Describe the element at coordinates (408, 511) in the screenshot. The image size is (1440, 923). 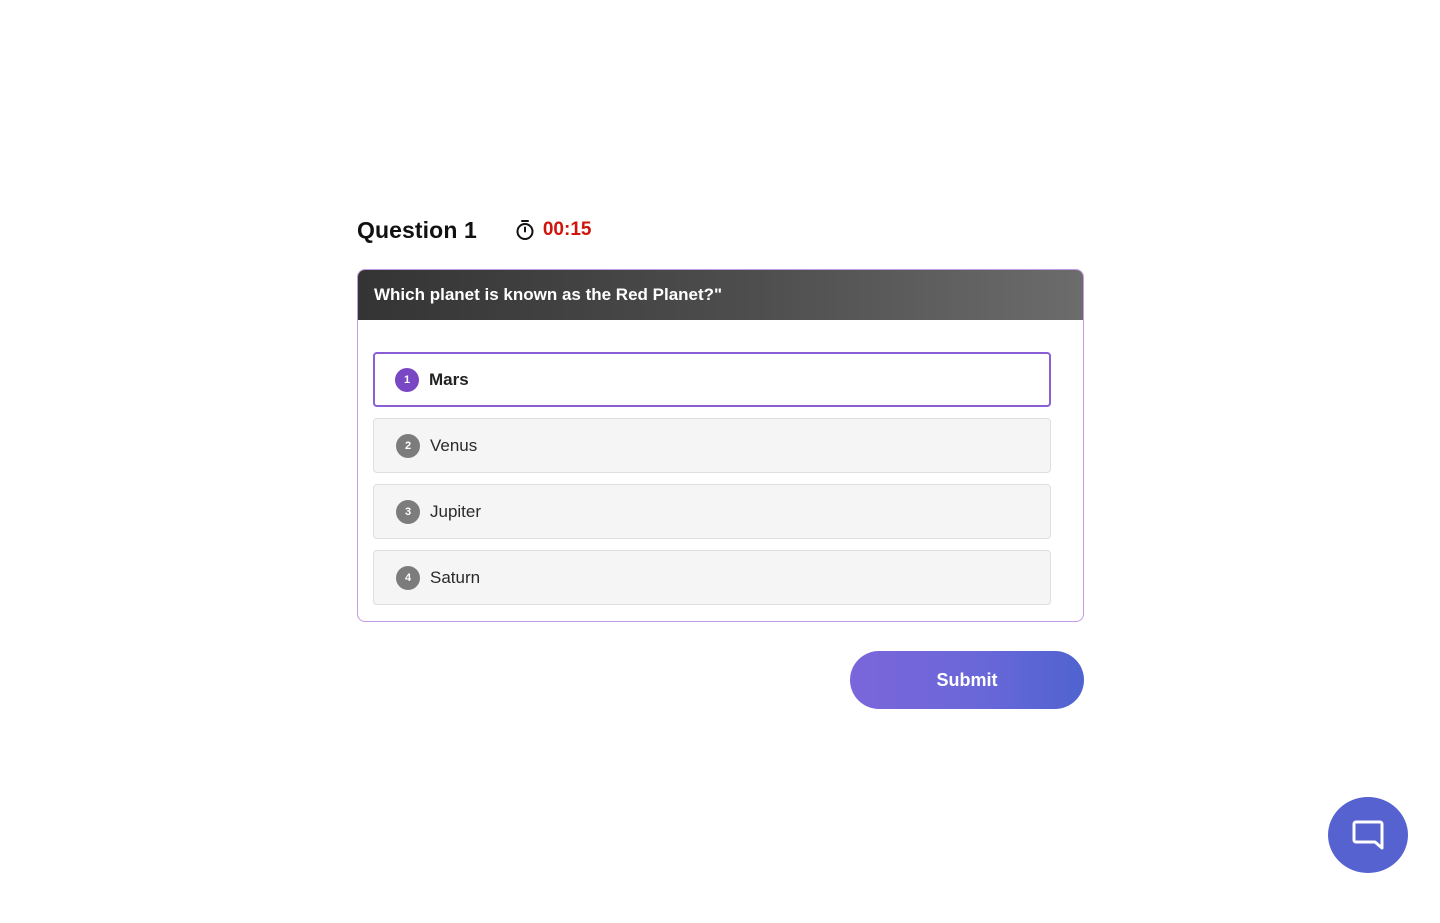
I see `option-number-badge: 3` at that location.